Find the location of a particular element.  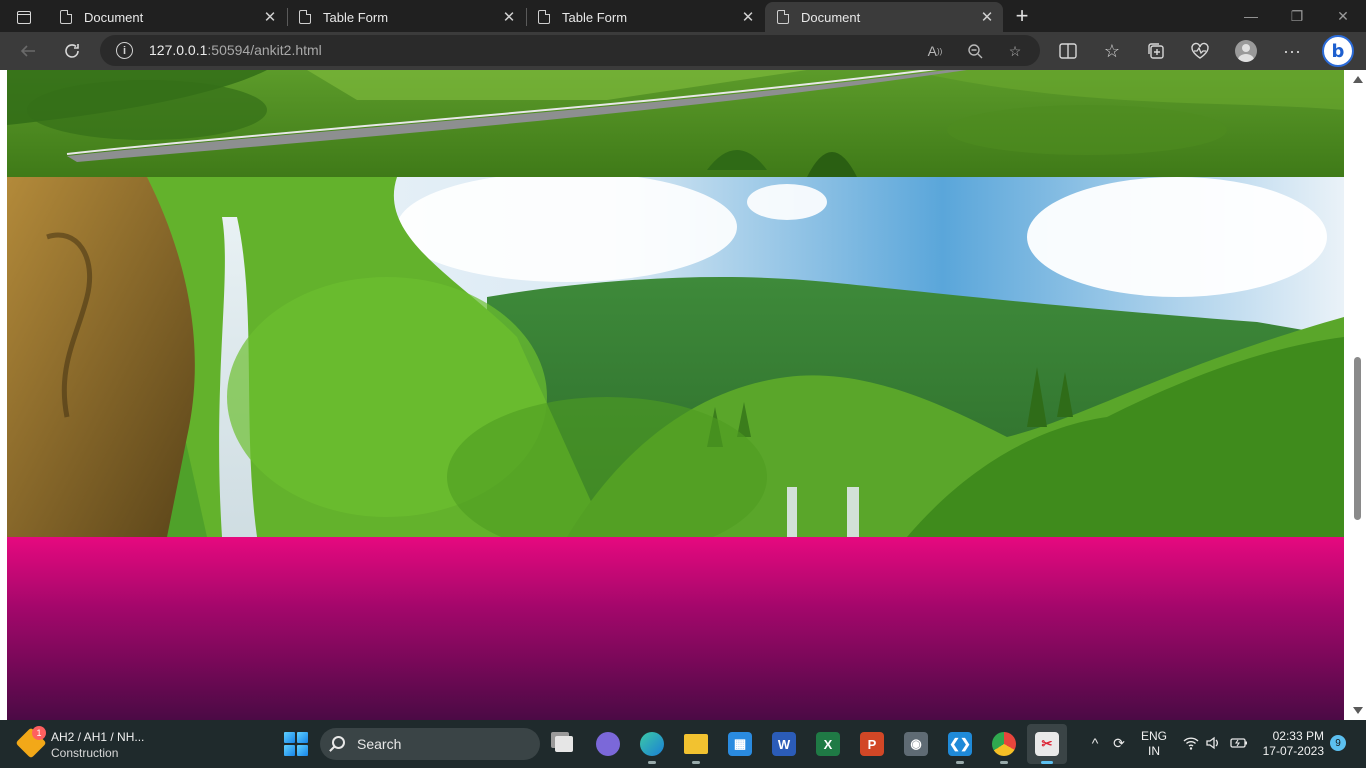

microsoft-store-icon: ▦ is located at coordinates (740, 744).